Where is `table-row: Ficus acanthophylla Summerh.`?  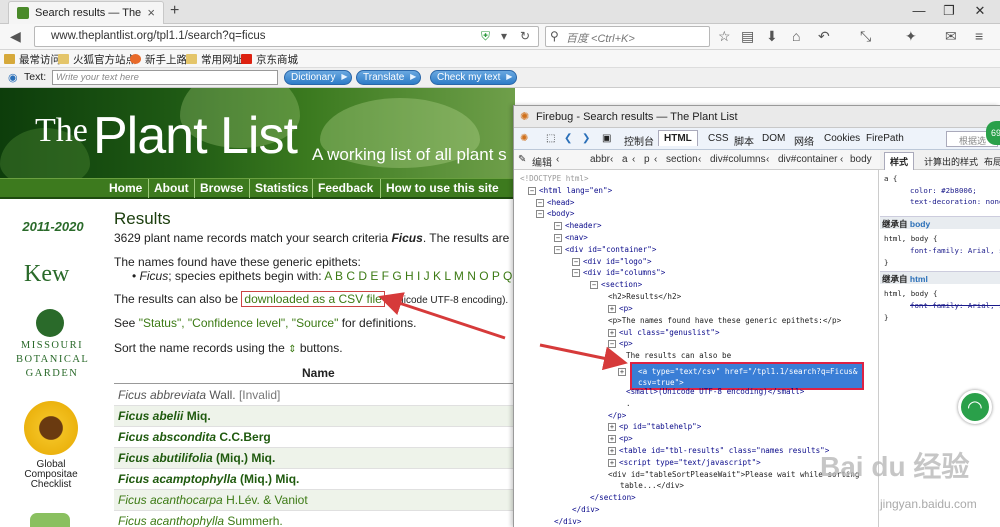
table-row: Ficus acanthophylla Summerh. is located at coordinates (314, 519).